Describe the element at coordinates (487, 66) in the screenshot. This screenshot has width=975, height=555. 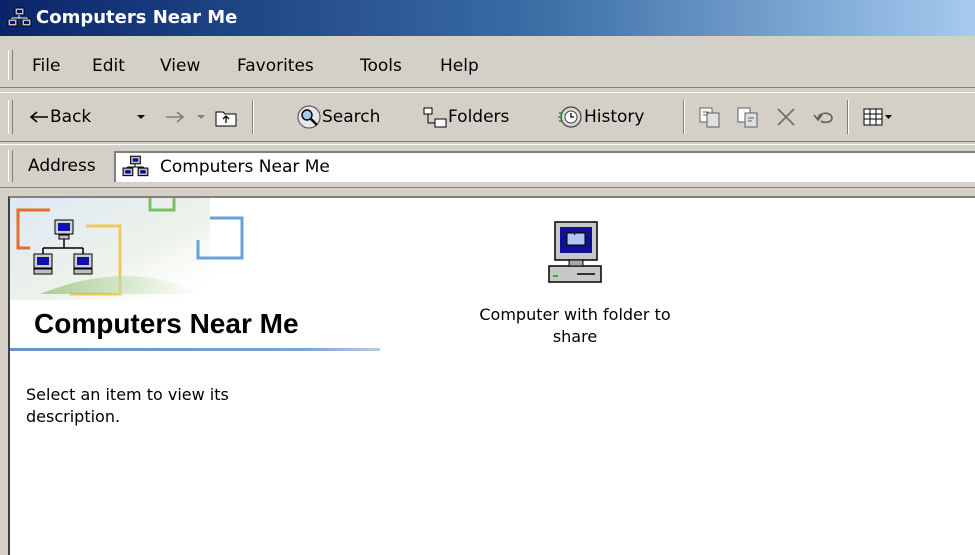
I see `menu-bar: File Edit View Favorites Tools Help` at that location.